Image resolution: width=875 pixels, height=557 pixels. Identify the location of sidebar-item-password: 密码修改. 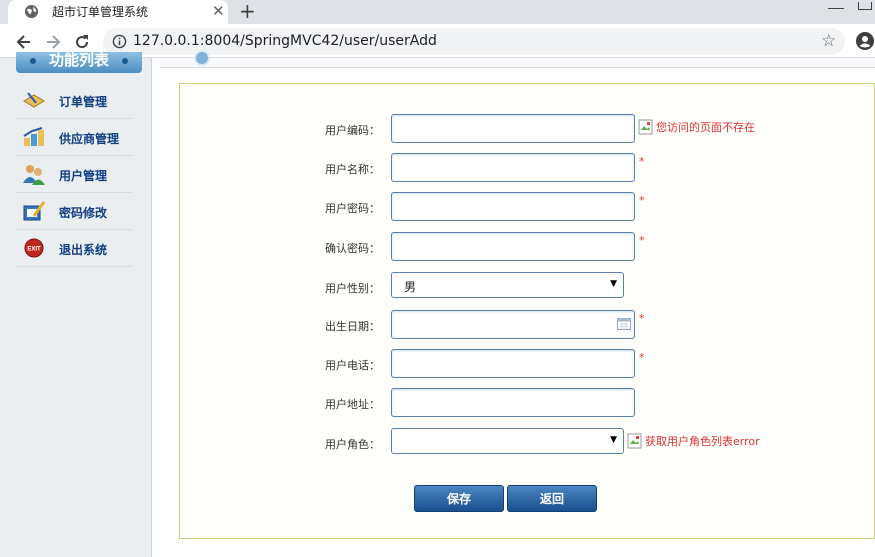
(74, 211).